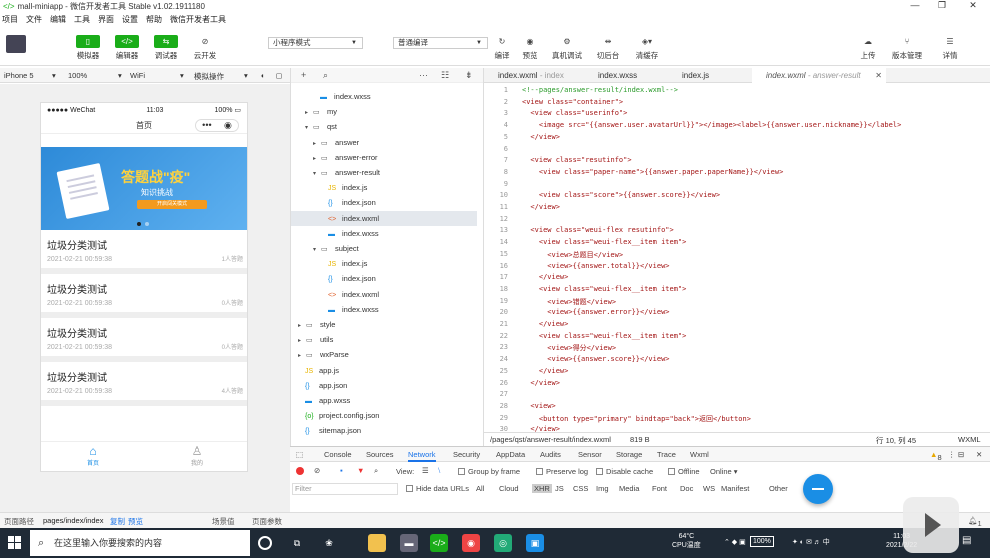 This screenshot has height=558, width=990. Describe the element at coordinates (469, 75) in the screenshot. I see `collapse-icon: ⇟` at that location.